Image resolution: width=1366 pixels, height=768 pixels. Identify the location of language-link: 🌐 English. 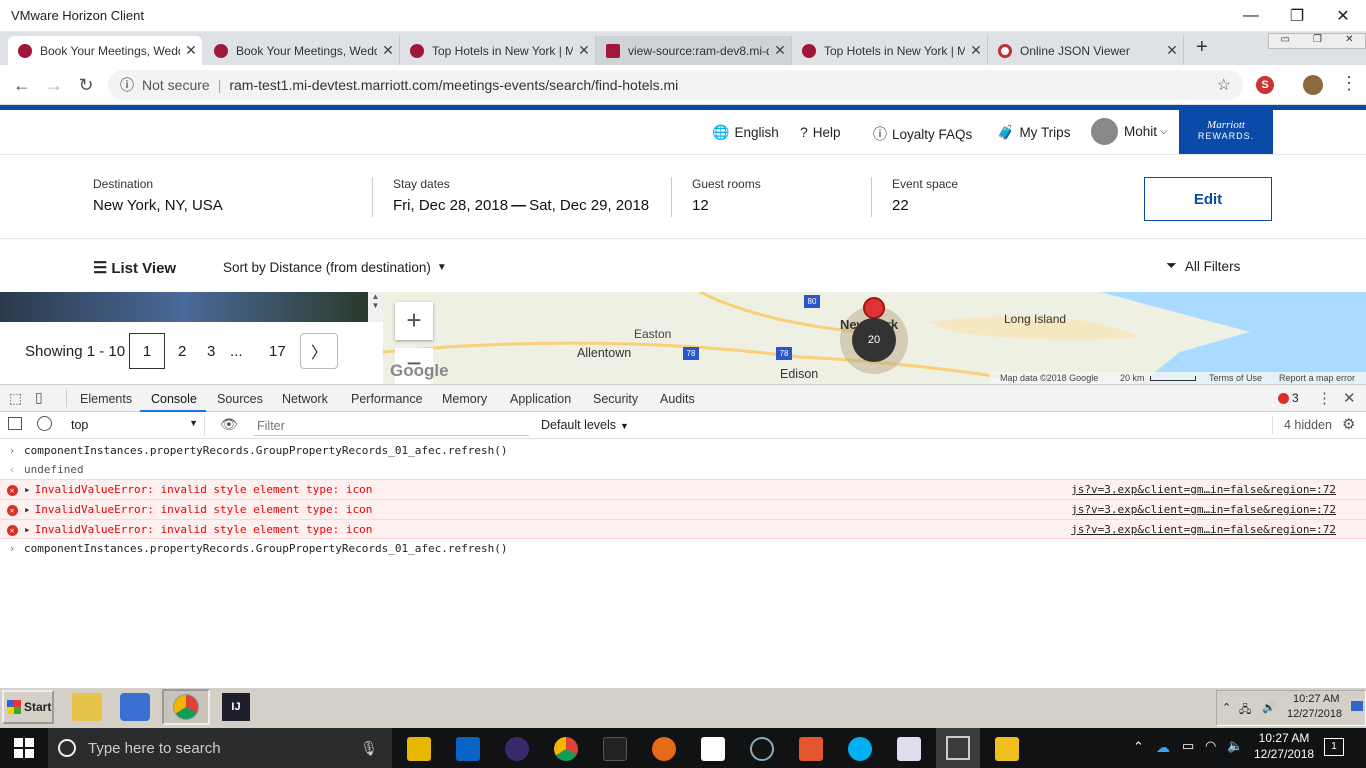
(745, 132).